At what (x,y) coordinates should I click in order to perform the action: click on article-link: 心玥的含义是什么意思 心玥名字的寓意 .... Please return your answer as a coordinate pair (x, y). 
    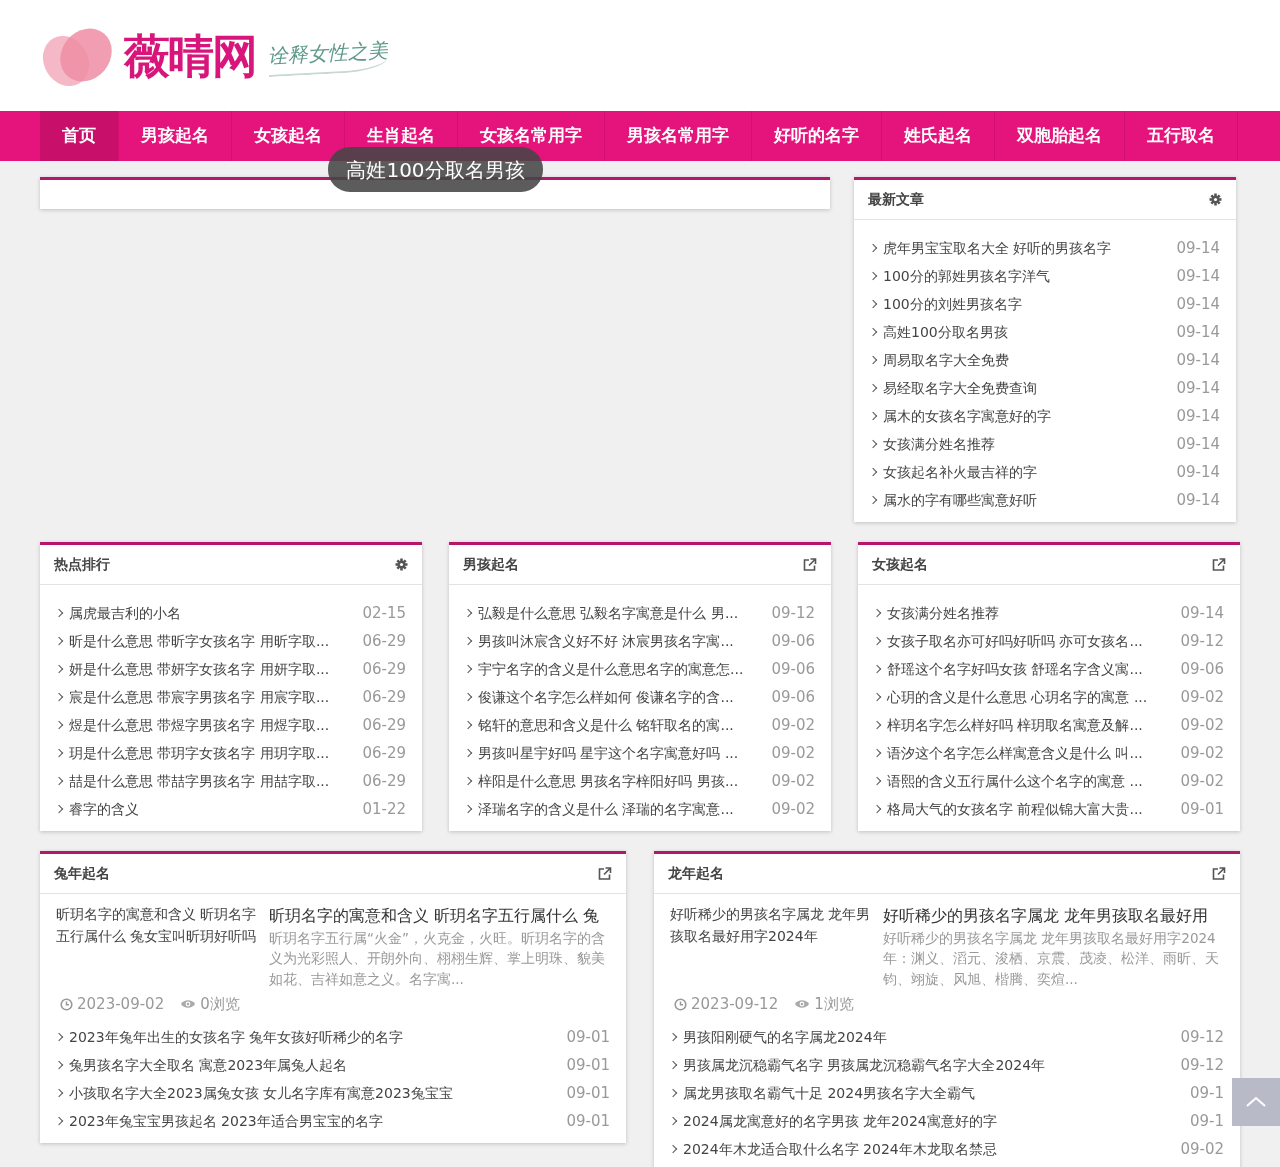
    Looking at the image, I should click on (1011, 697).